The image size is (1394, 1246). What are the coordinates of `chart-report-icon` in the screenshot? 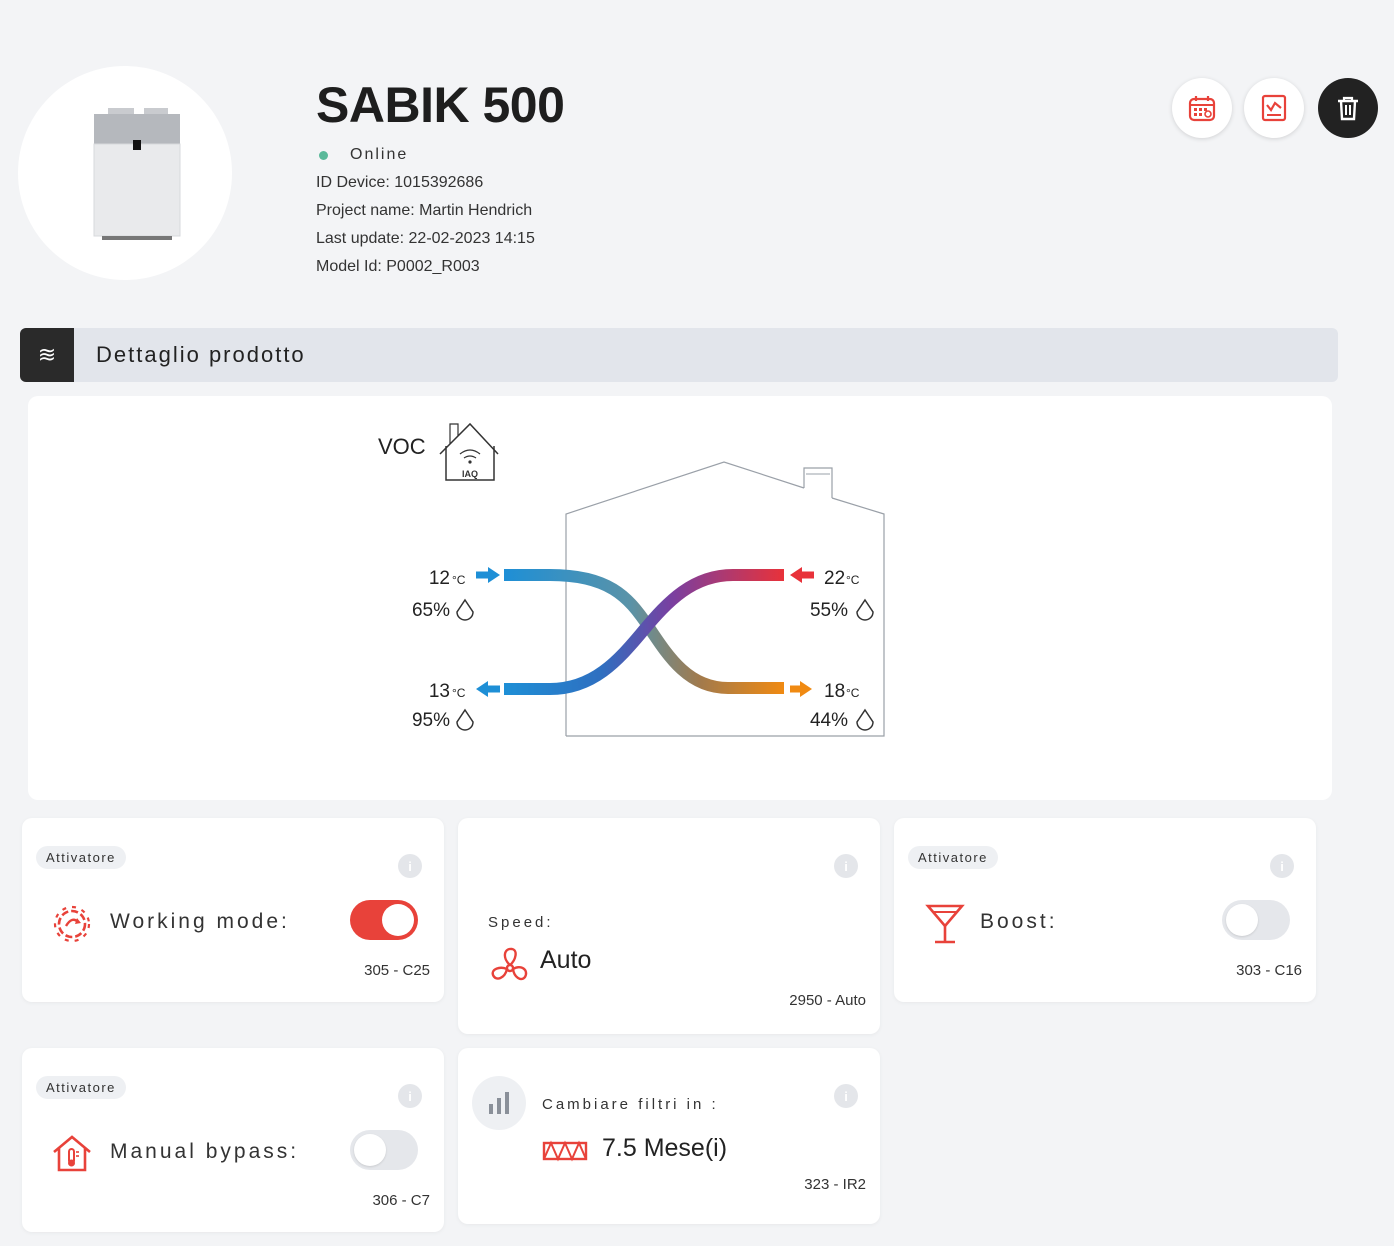 It's located at (1274, 108).